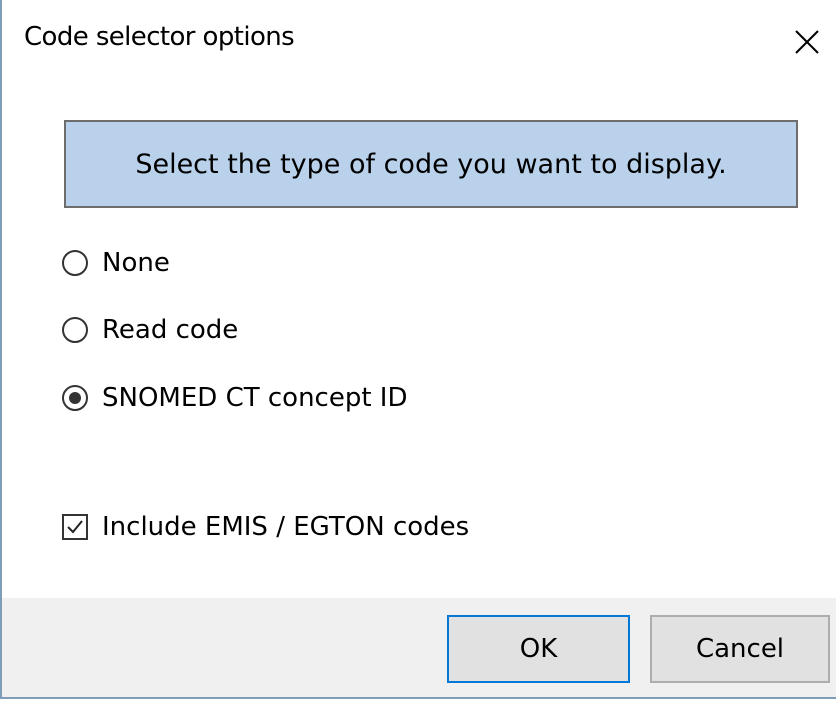  I want to click on radio-label-snomed: SNOMED CT concept ID, so click(255, 398).